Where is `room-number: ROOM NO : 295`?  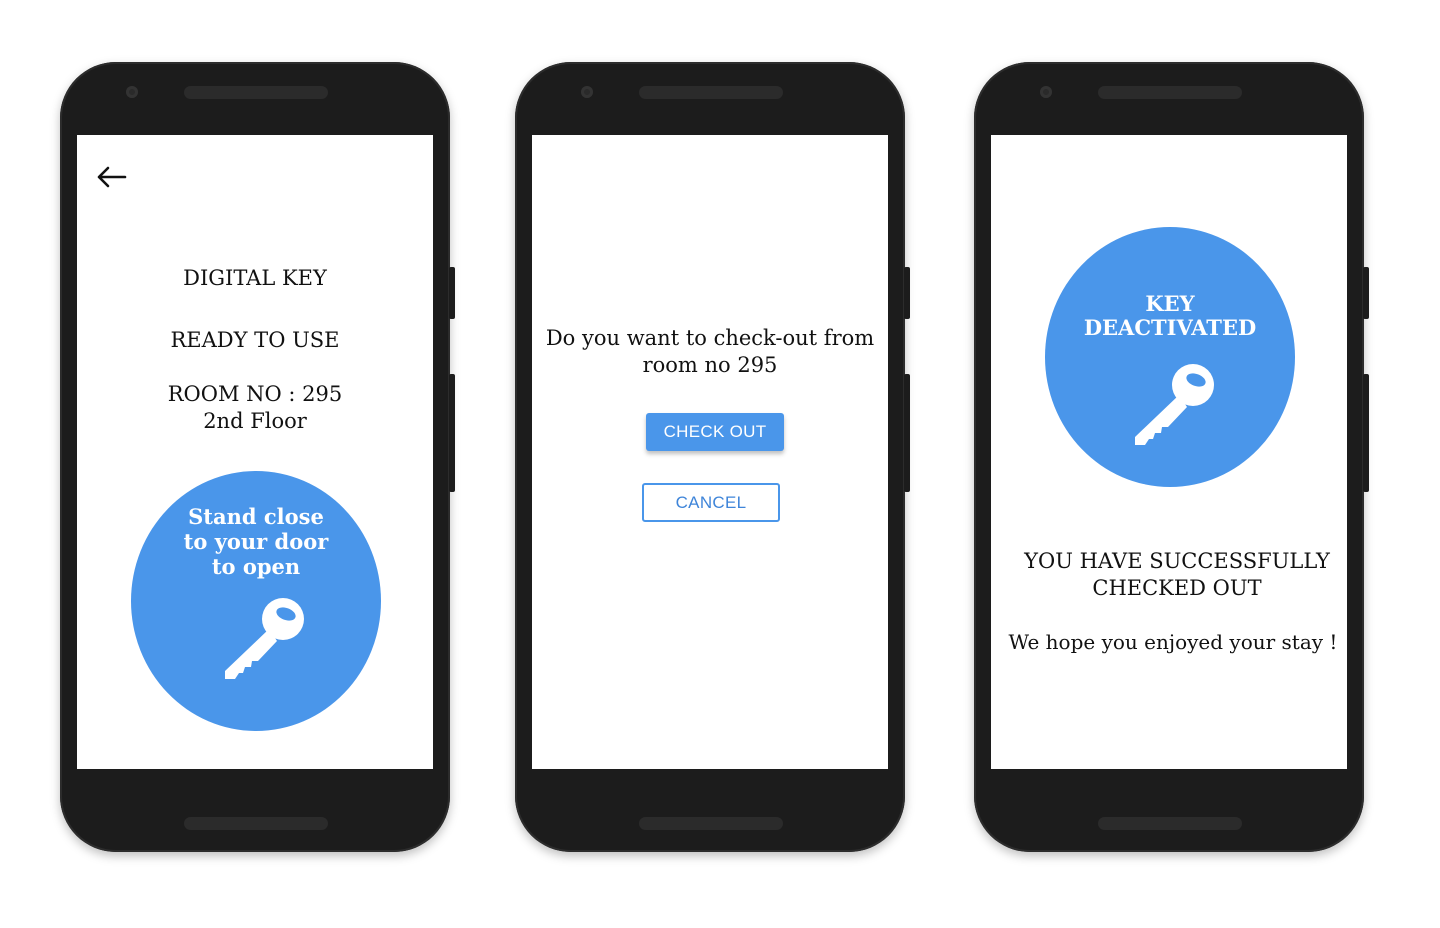 room-number: ROOM NO : 295 is located at coordinates (255, 394).